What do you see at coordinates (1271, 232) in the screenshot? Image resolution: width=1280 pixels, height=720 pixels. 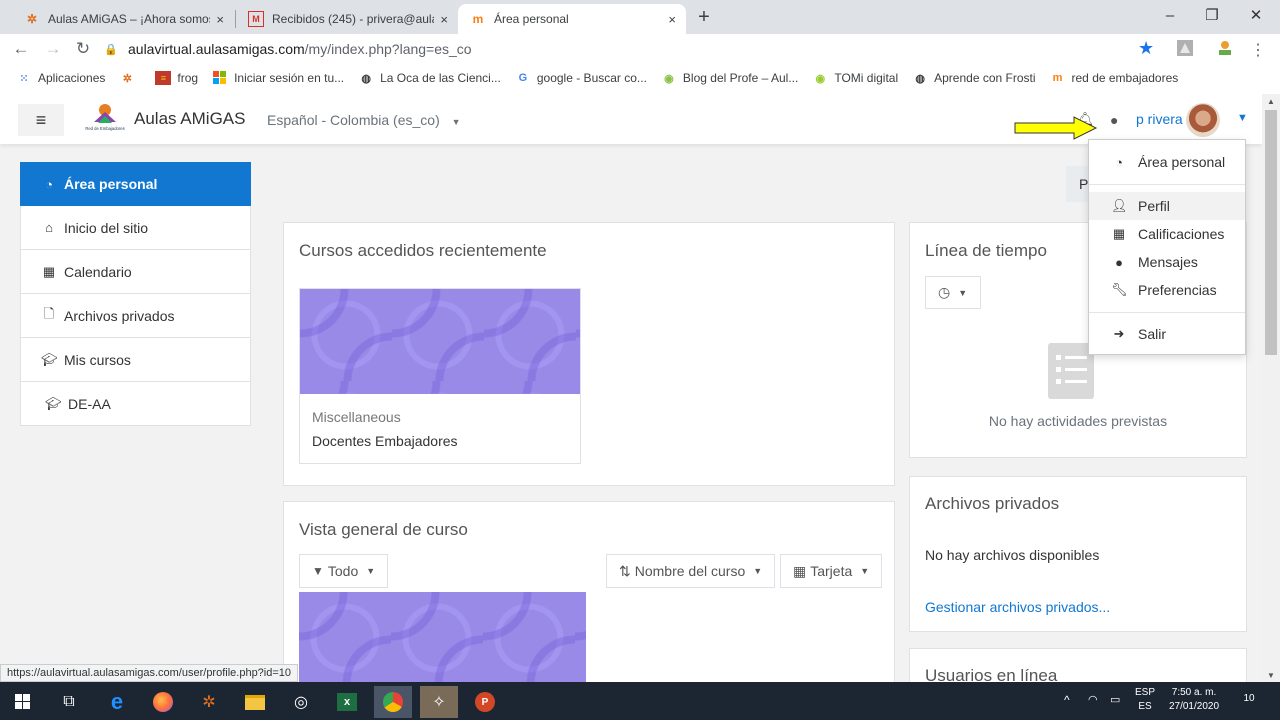 I see `scroll-thumb` at bounding box center [1271, 232].